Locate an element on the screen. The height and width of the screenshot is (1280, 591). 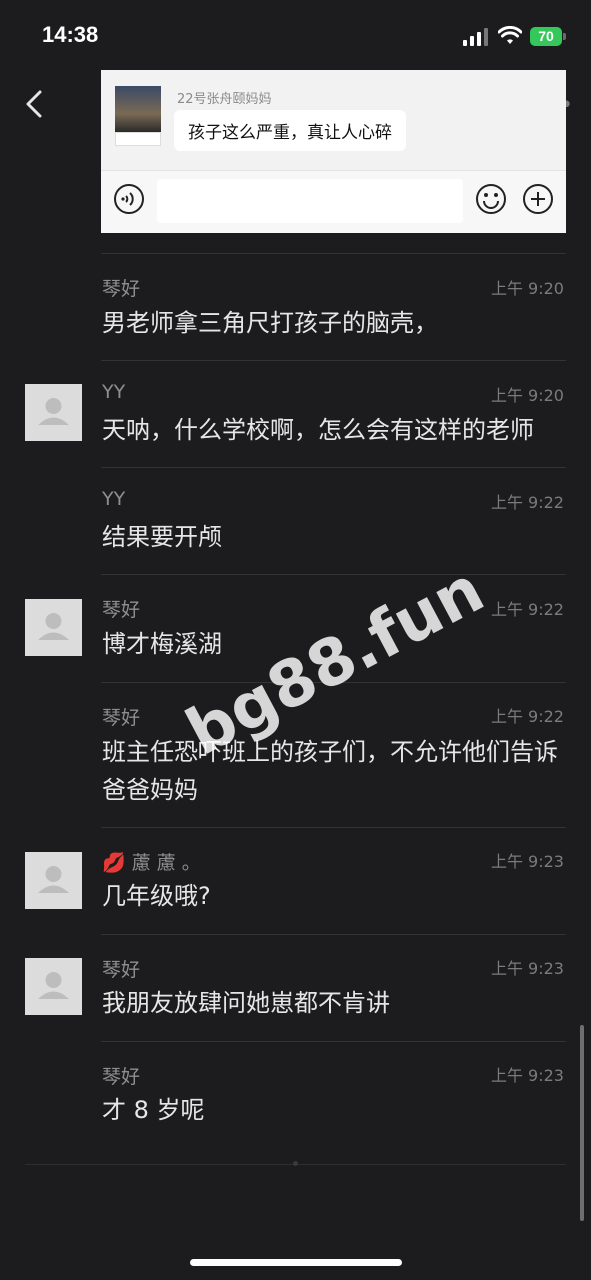
message-text: 我朋友放肆问她崽都不肯讲 is located at coordinates (336, 1003).